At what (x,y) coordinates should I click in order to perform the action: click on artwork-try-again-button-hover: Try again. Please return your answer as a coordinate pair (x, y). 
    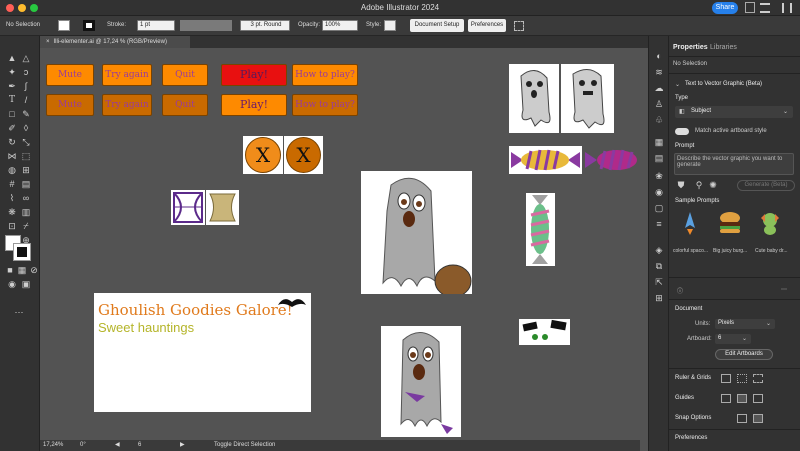
    Looking at the image, I should click on (127, 105).